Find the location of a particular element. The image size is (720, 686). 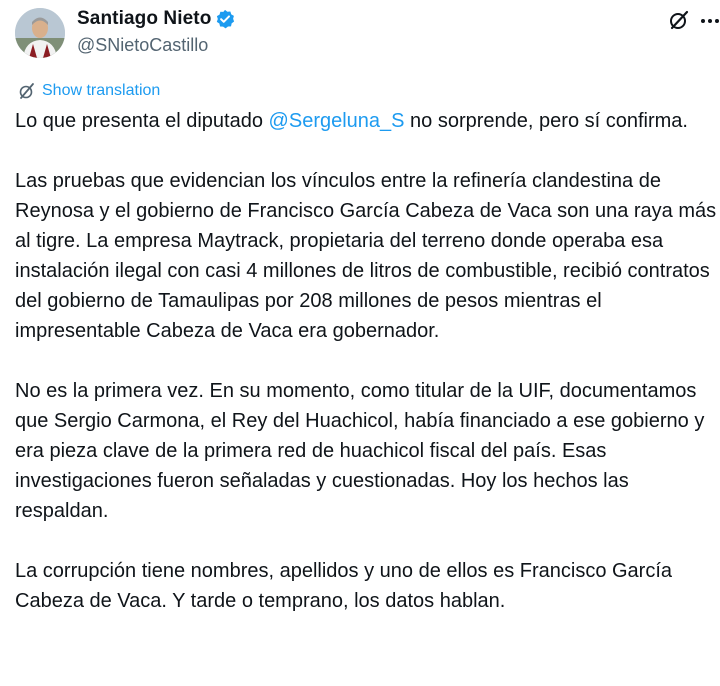

tweet-header: Santiago Nieto @SNietoCastillo is located at coordinates (360, 35).